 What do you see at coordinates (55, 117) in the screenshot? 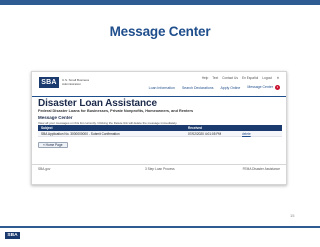
I see `message-center-heading: Message Center` at bounding box center [55, 117].